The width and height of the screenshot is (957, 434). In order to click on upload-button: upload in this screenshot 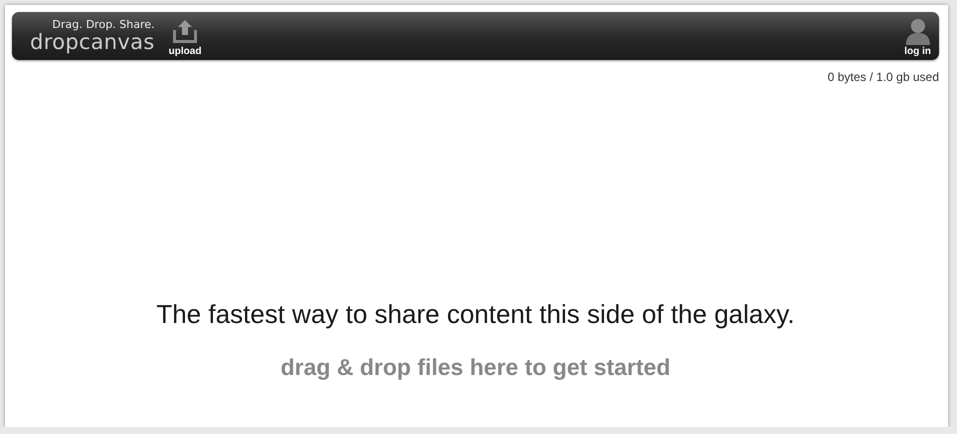, I will do `click(185, 36)`.